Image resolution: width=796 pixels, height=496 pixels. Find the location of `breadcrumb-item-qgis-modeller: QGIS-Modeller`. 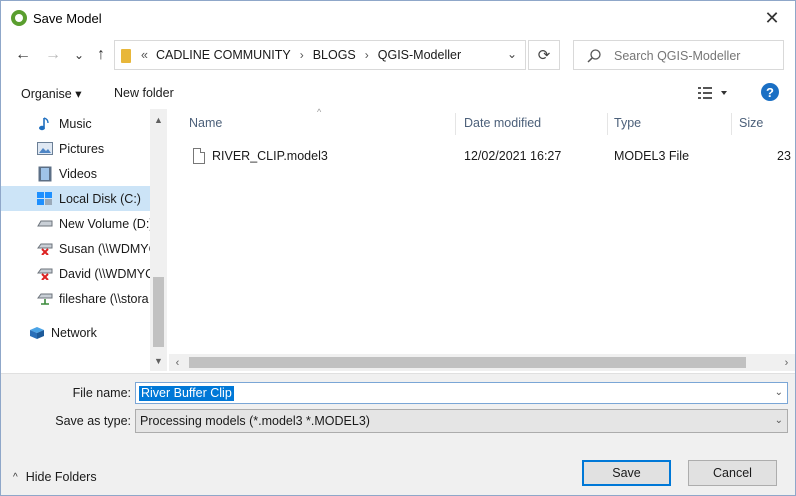

breadcrumb-item-qgis-modeller: QGIS-Modeller is located at coordinates (419, 55).